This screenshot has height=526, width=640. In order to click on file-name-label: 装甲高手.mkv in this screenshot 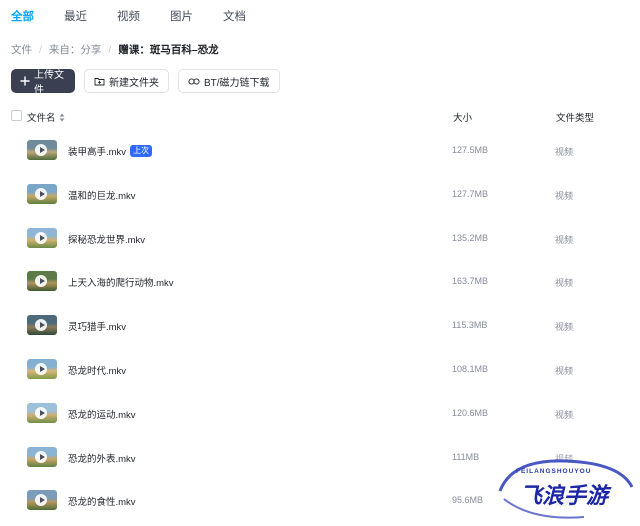, I will do `click(97, 152)`.